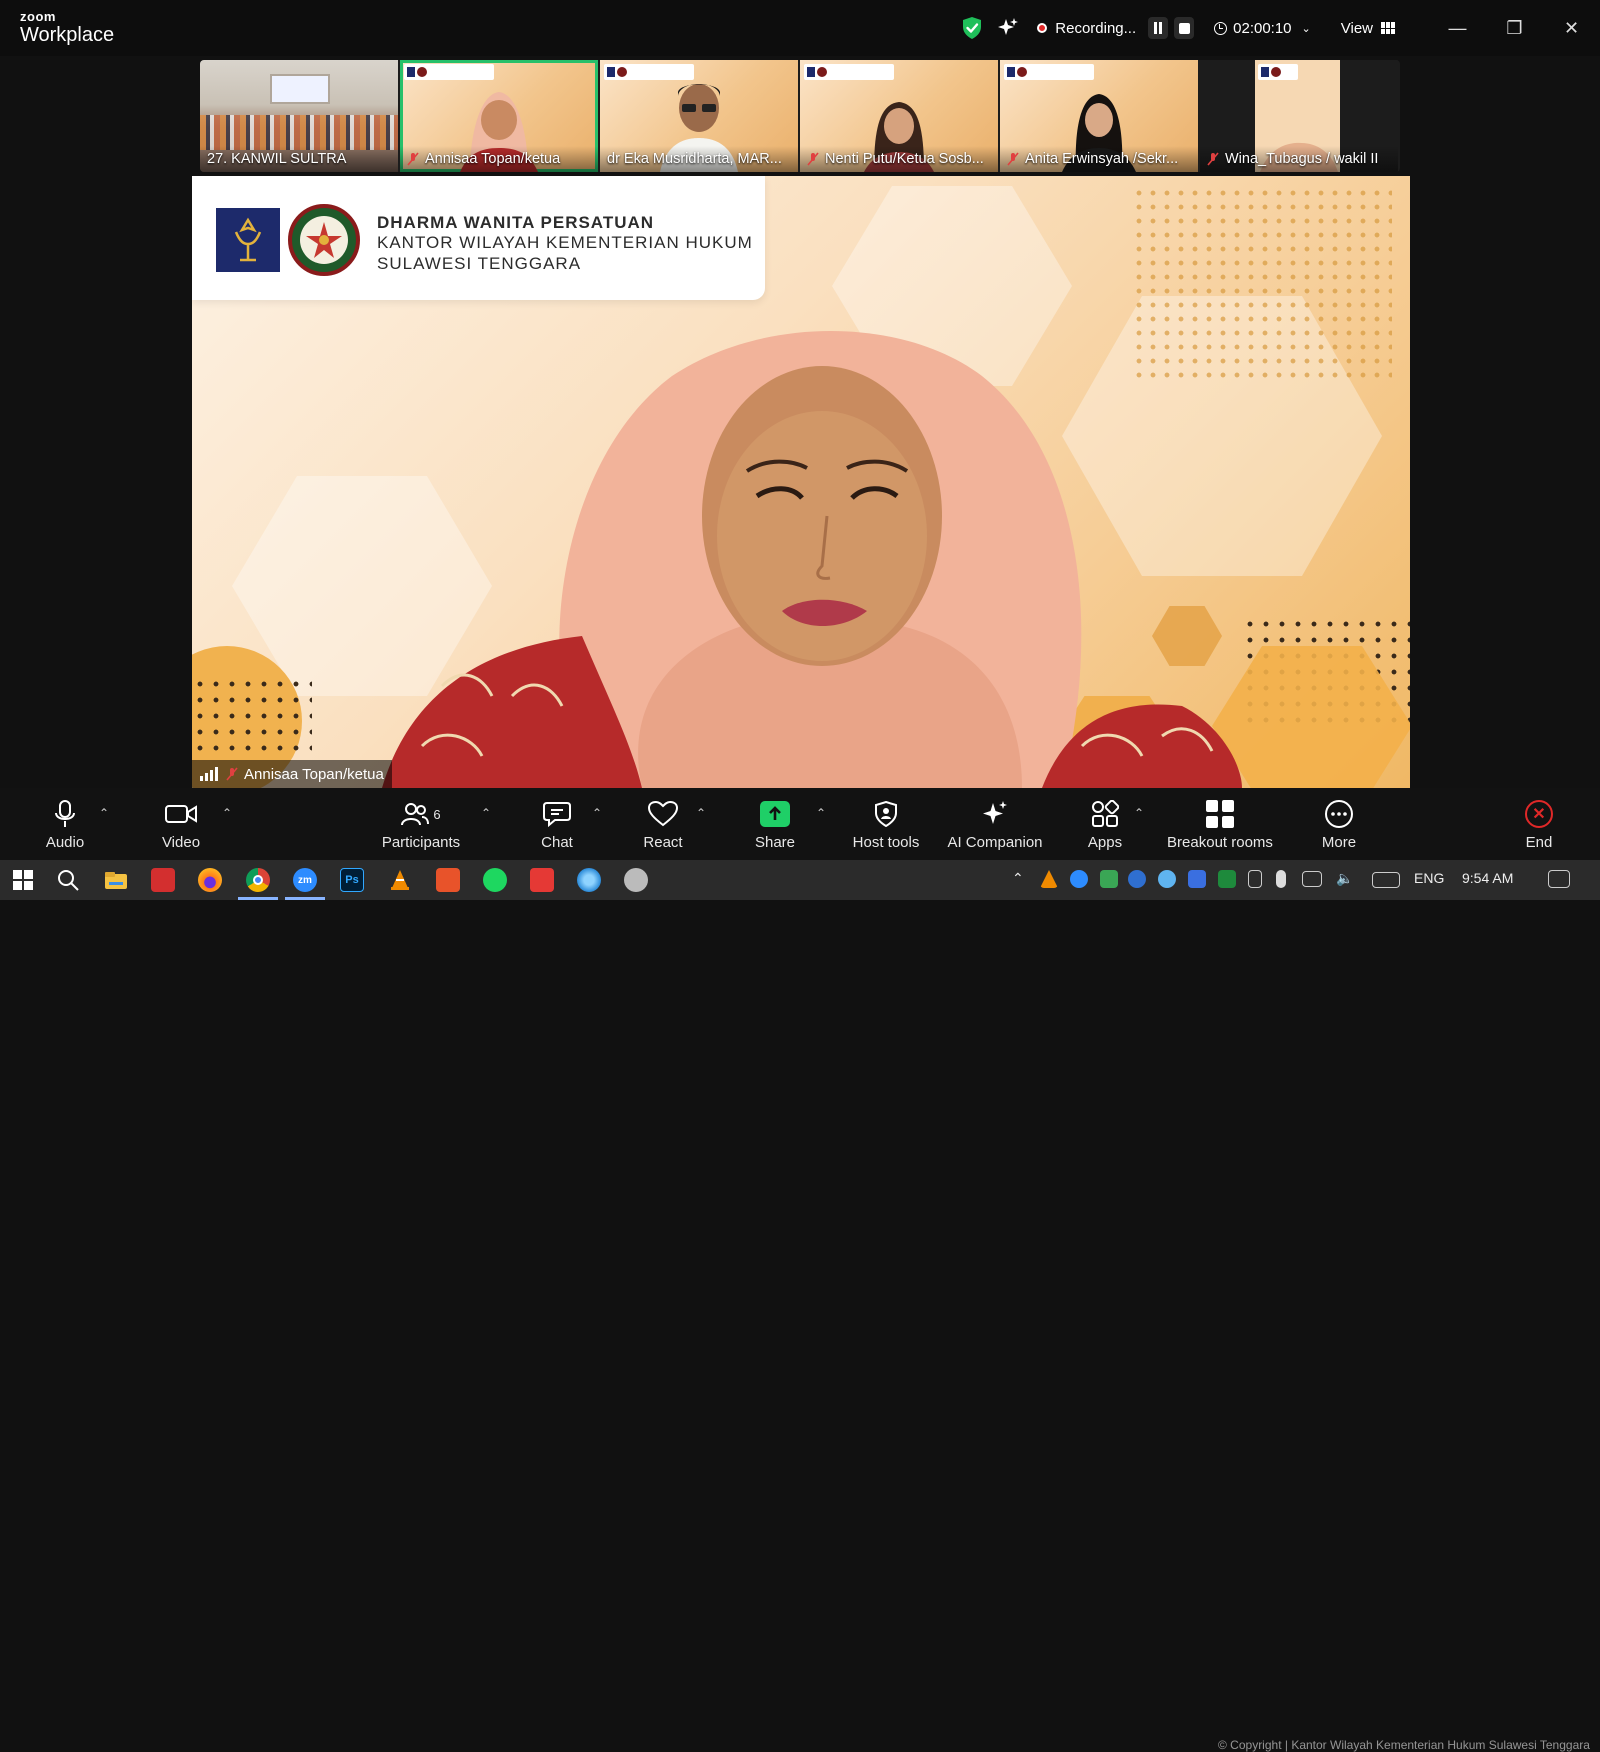  What do you see at coordinates (886, 842) in the screenshot?
I see `host-tools-label: Host tools` at bounding box center [886, 842].